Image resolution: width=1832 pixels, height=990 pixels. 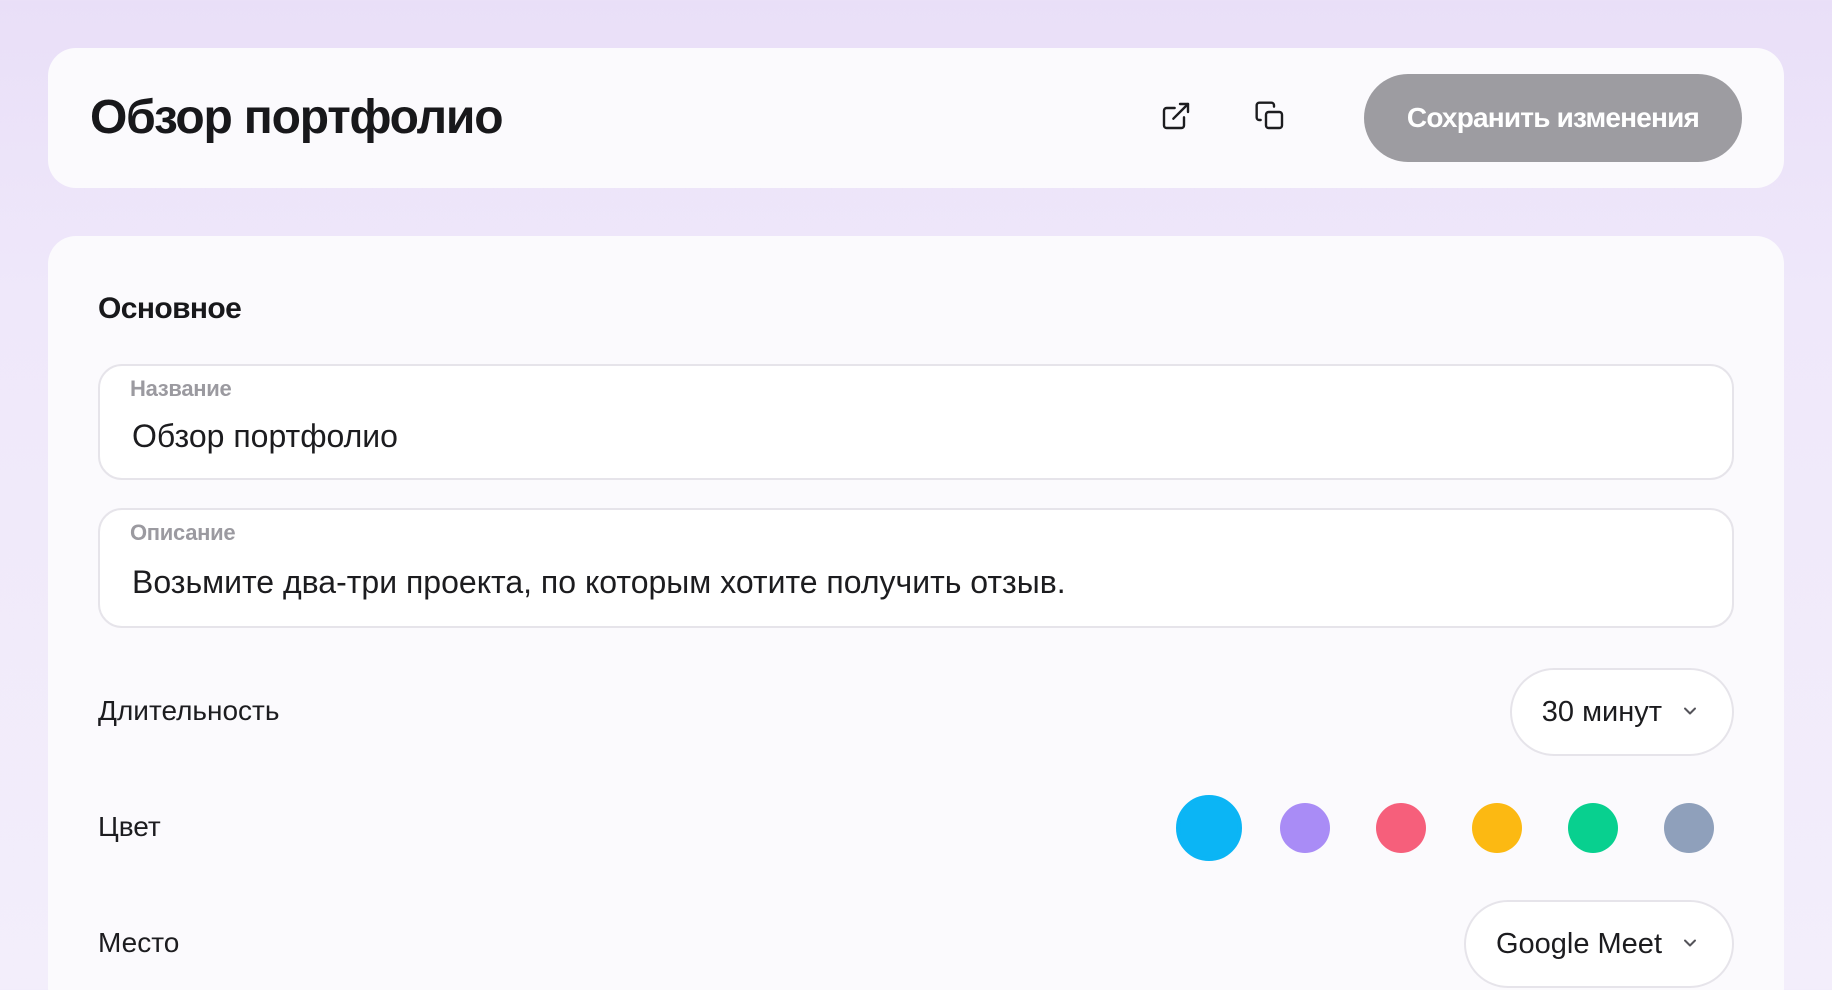 I want to click on color-label: Цвет, so click(x=129, y=826).